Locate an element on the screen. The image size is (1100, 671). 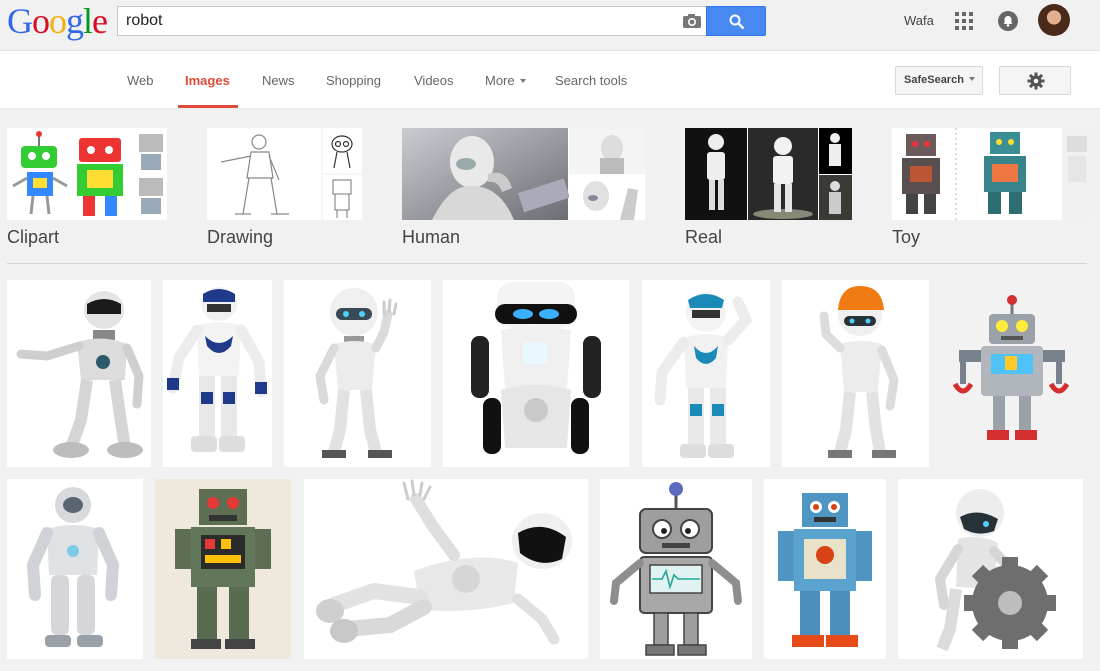
settings-button is located at coordinates (1035, 80).